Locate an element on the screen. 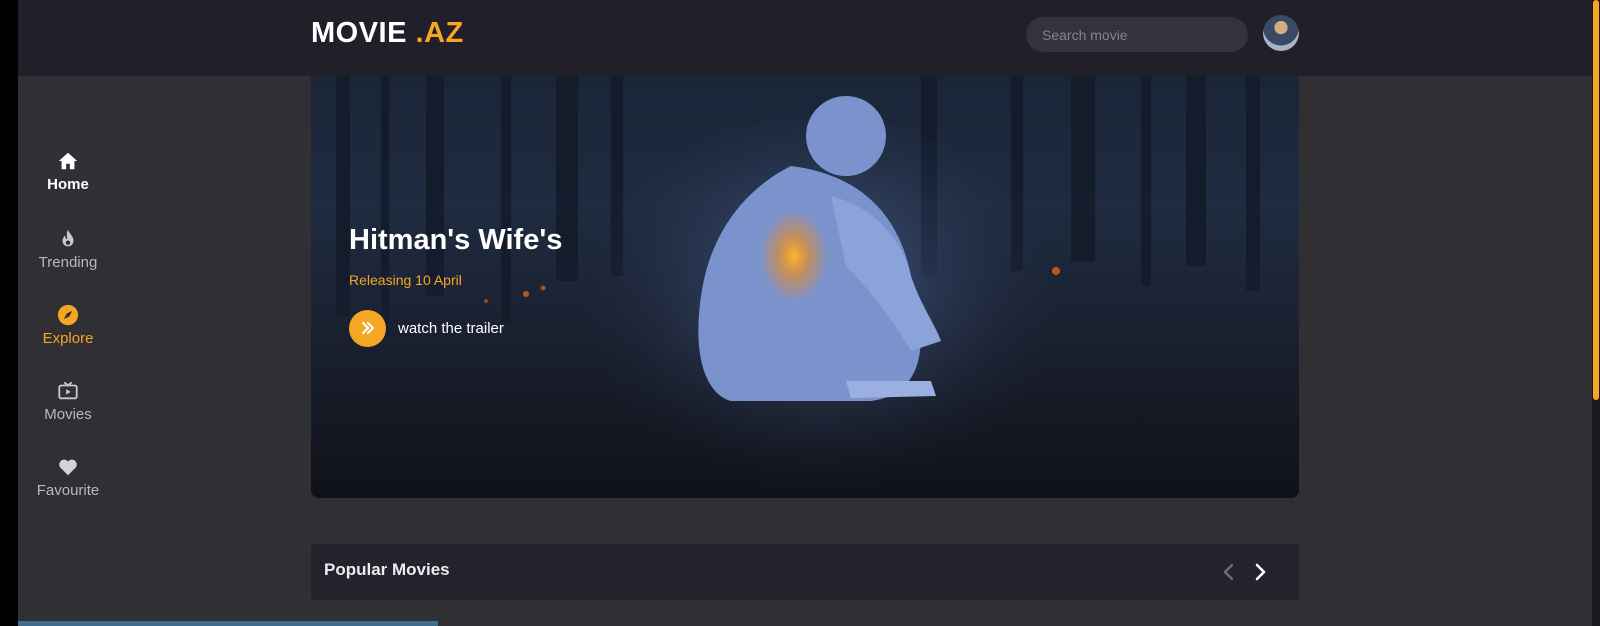  sidebar-item-label: Home is located at coordinates (68, 184).